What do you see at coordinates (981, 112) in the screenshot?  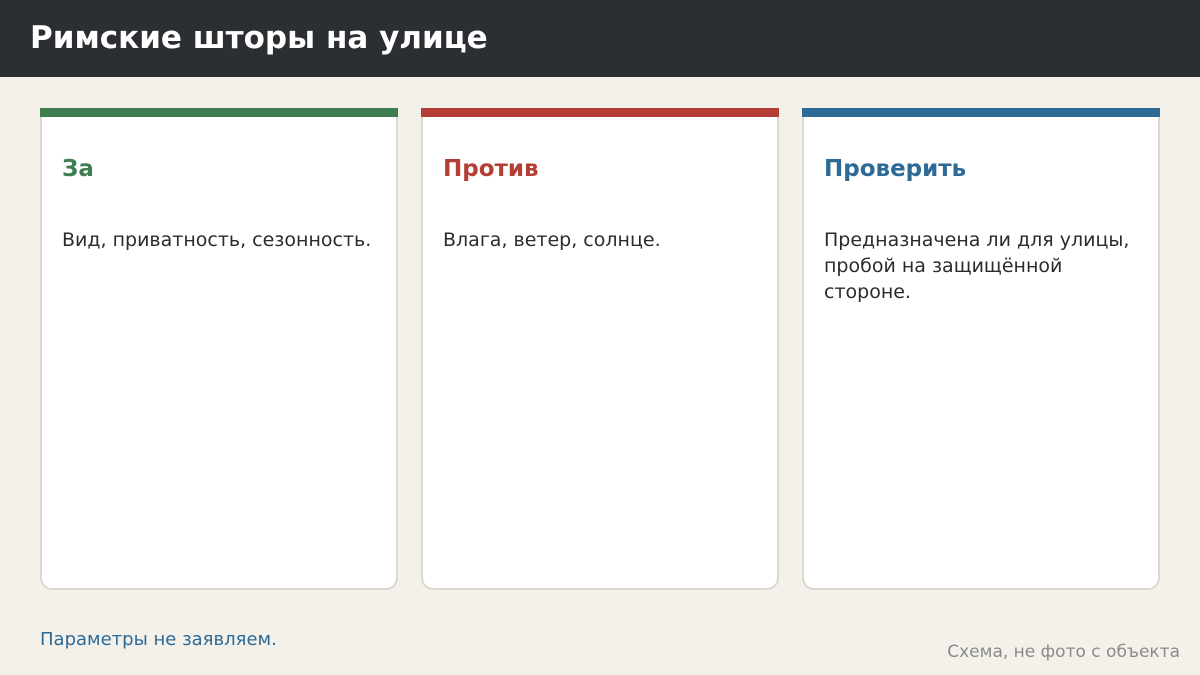 I see `card-check-accent-bar` at bounding box center [981, 112].